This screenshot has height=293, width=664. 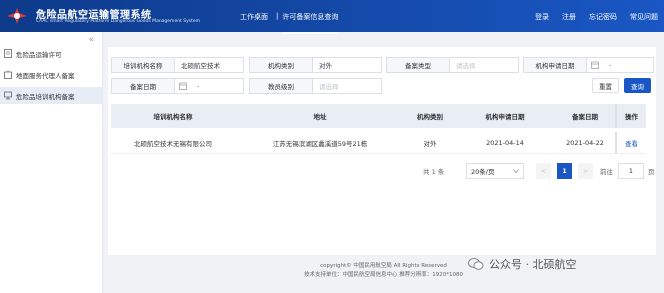 I want to click on cell-org-type: 对外, so click(x=430, y=143).